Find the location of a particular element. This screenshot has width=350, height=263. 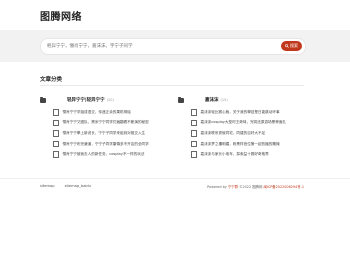

search-icon is located at coordinates (287, 46).